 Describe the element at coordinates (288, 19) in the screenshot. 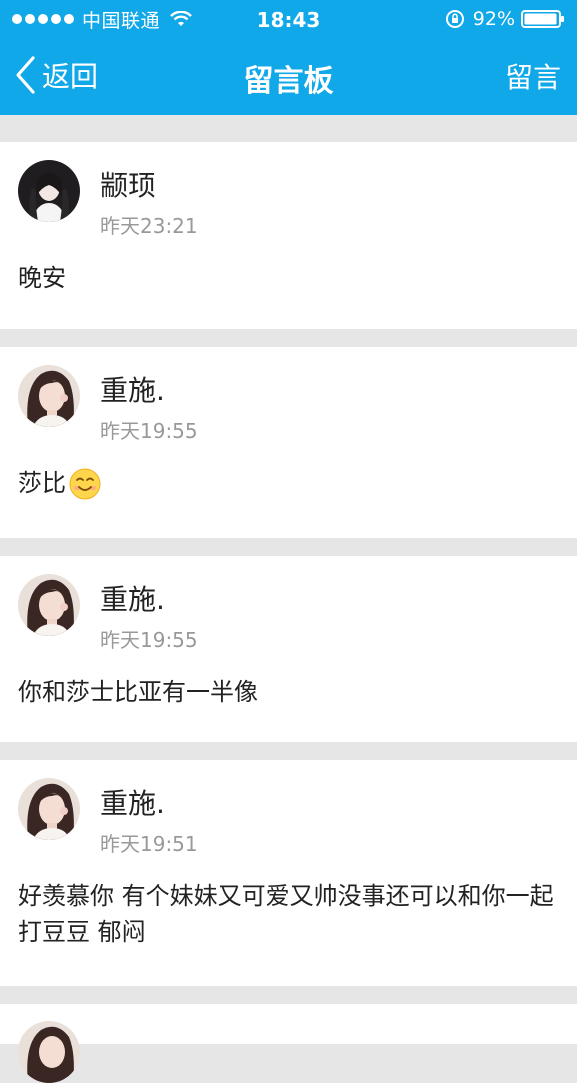

I see `status-bar: 中国联通 18:43 92%` at that location.